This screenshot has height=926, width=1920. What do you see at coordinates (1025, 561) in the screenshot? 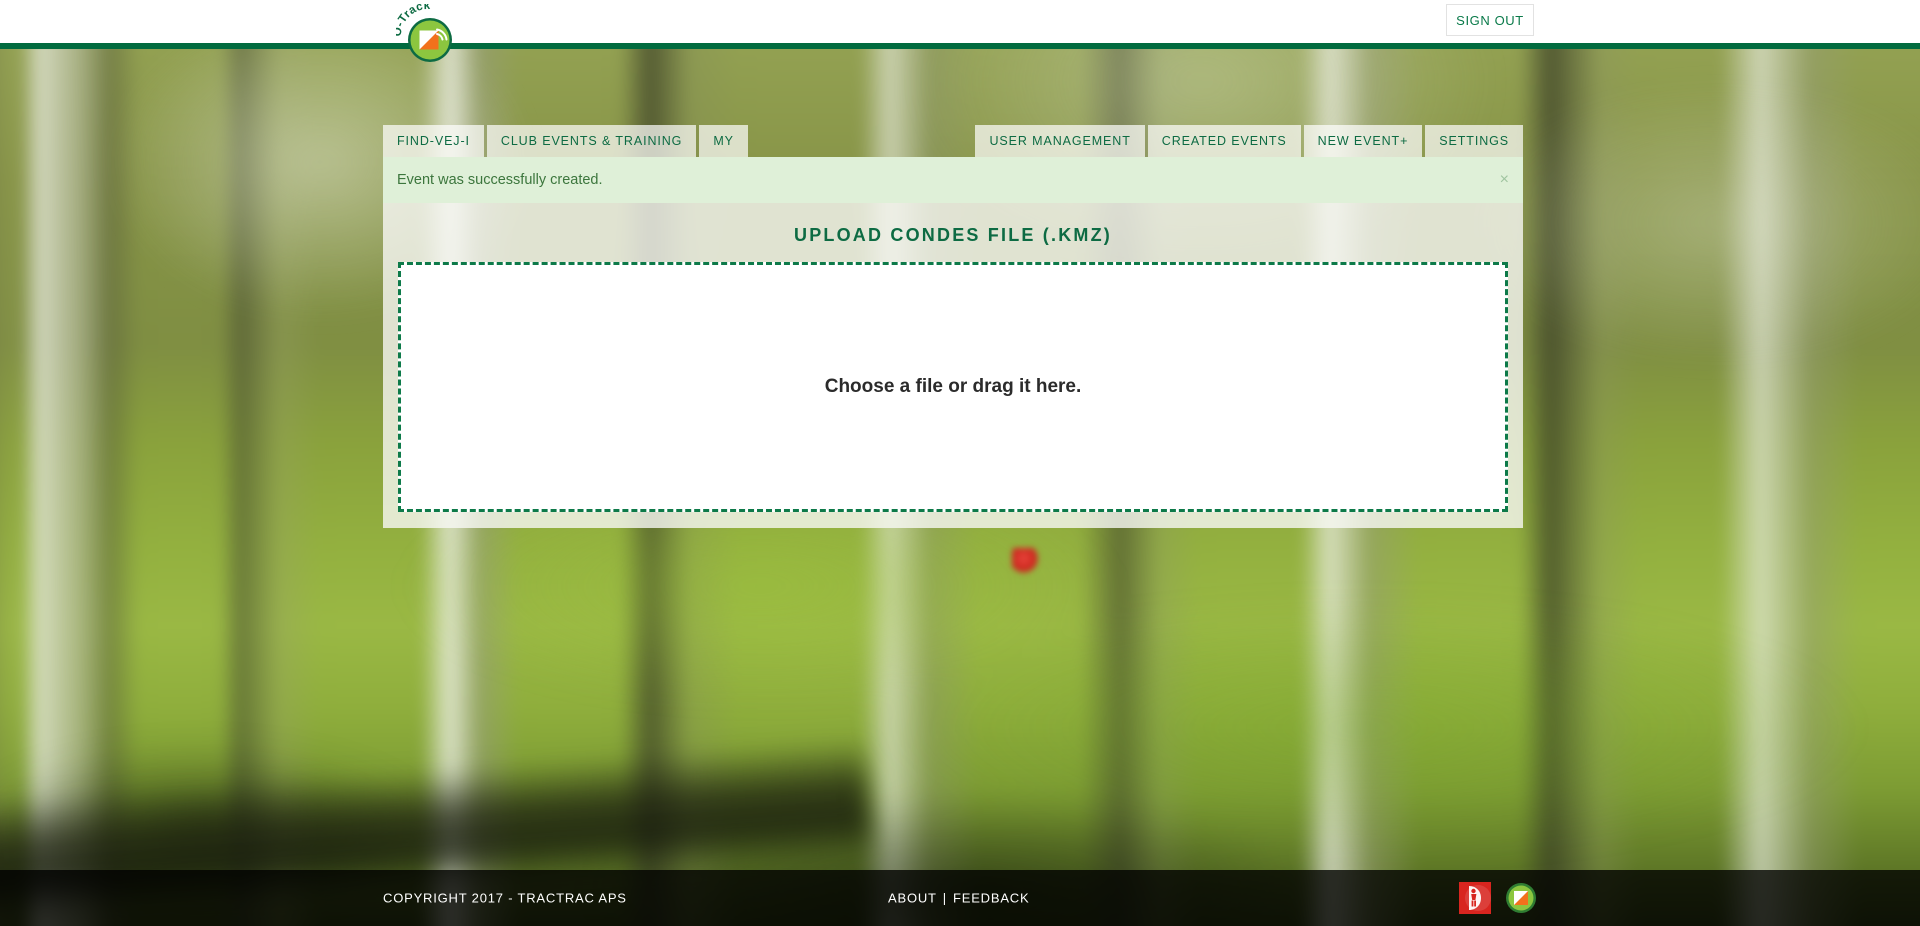
I see `background-control-flag` at bounding box center [1025, 561].